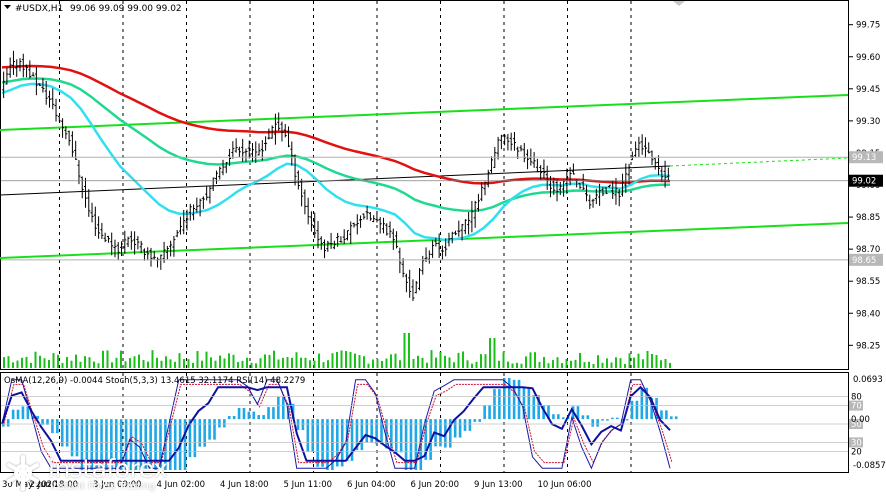  What do you see at coordinates (868, 218) in the screenshot?
I see `price-label: 98.85` at bounding box center [868, 218].